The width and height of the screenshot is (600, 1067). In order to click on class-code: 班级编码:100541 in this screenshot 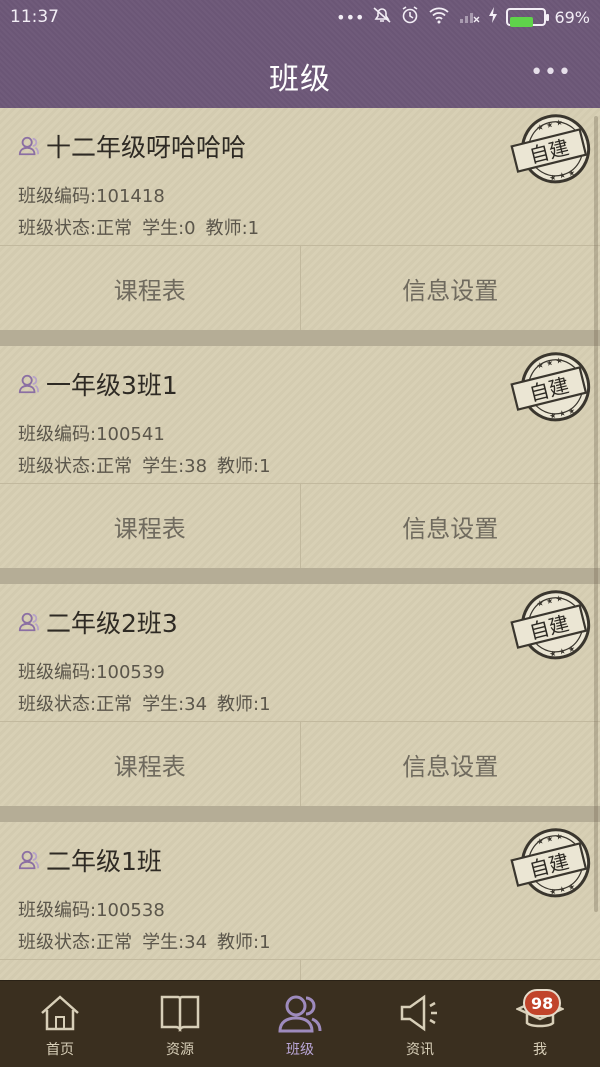, I will do `click(91, 434)`.